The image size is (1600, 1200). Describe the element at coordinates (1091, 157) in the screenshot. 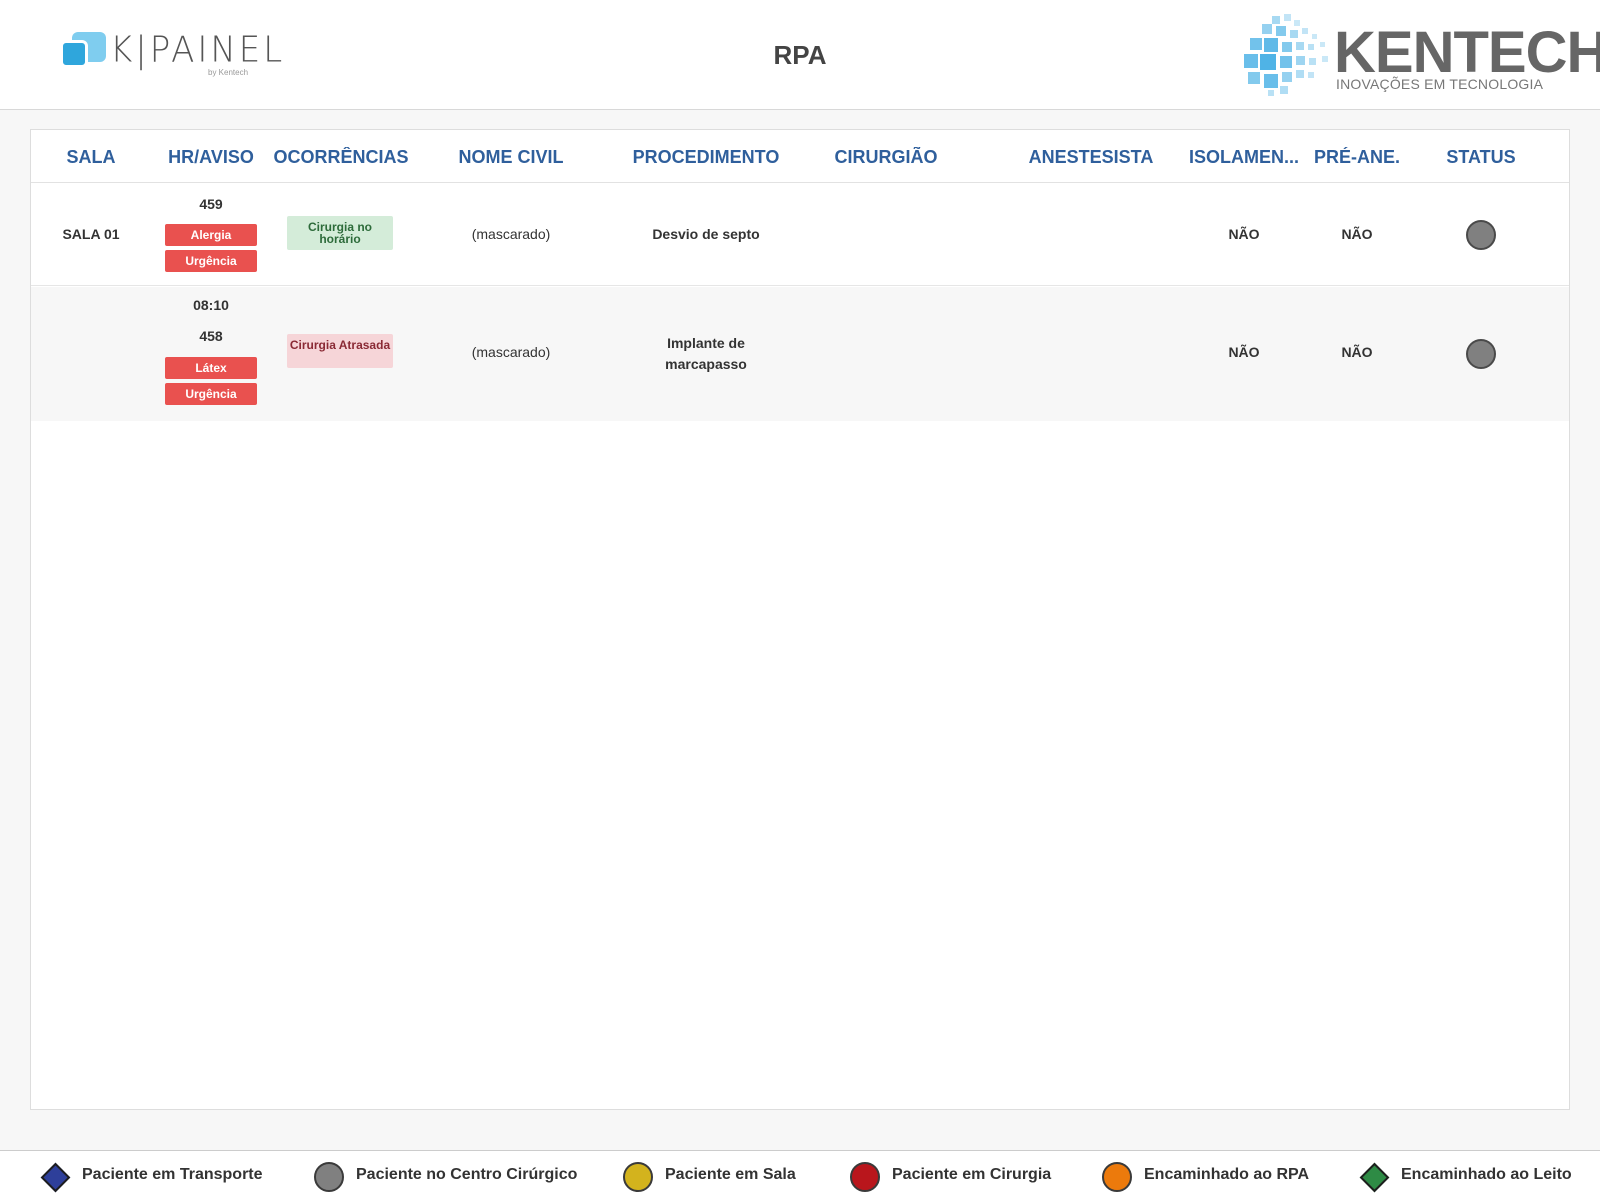

I see `column-header-anestesista: ANESTESISTA` at that location.